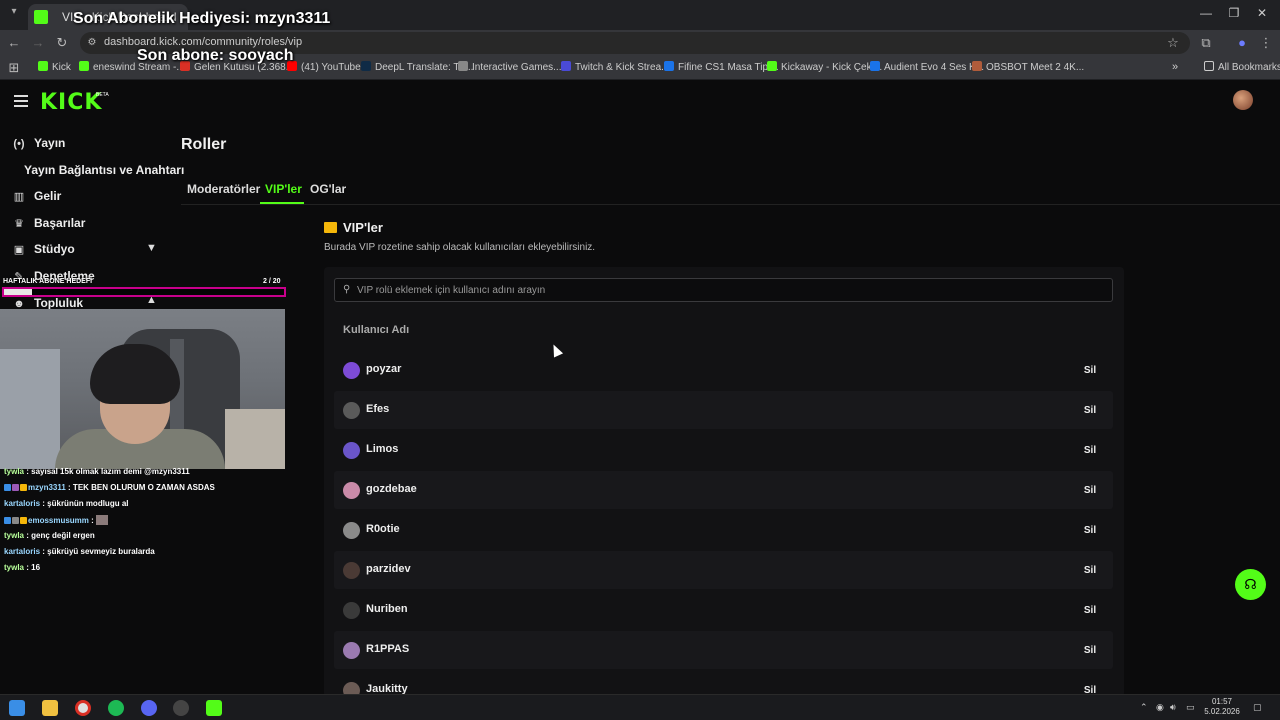 Image resolution: width=1280 pixels, height=720 pixels. I want to click on chat-username: emossmusumm, so click(58, 520).